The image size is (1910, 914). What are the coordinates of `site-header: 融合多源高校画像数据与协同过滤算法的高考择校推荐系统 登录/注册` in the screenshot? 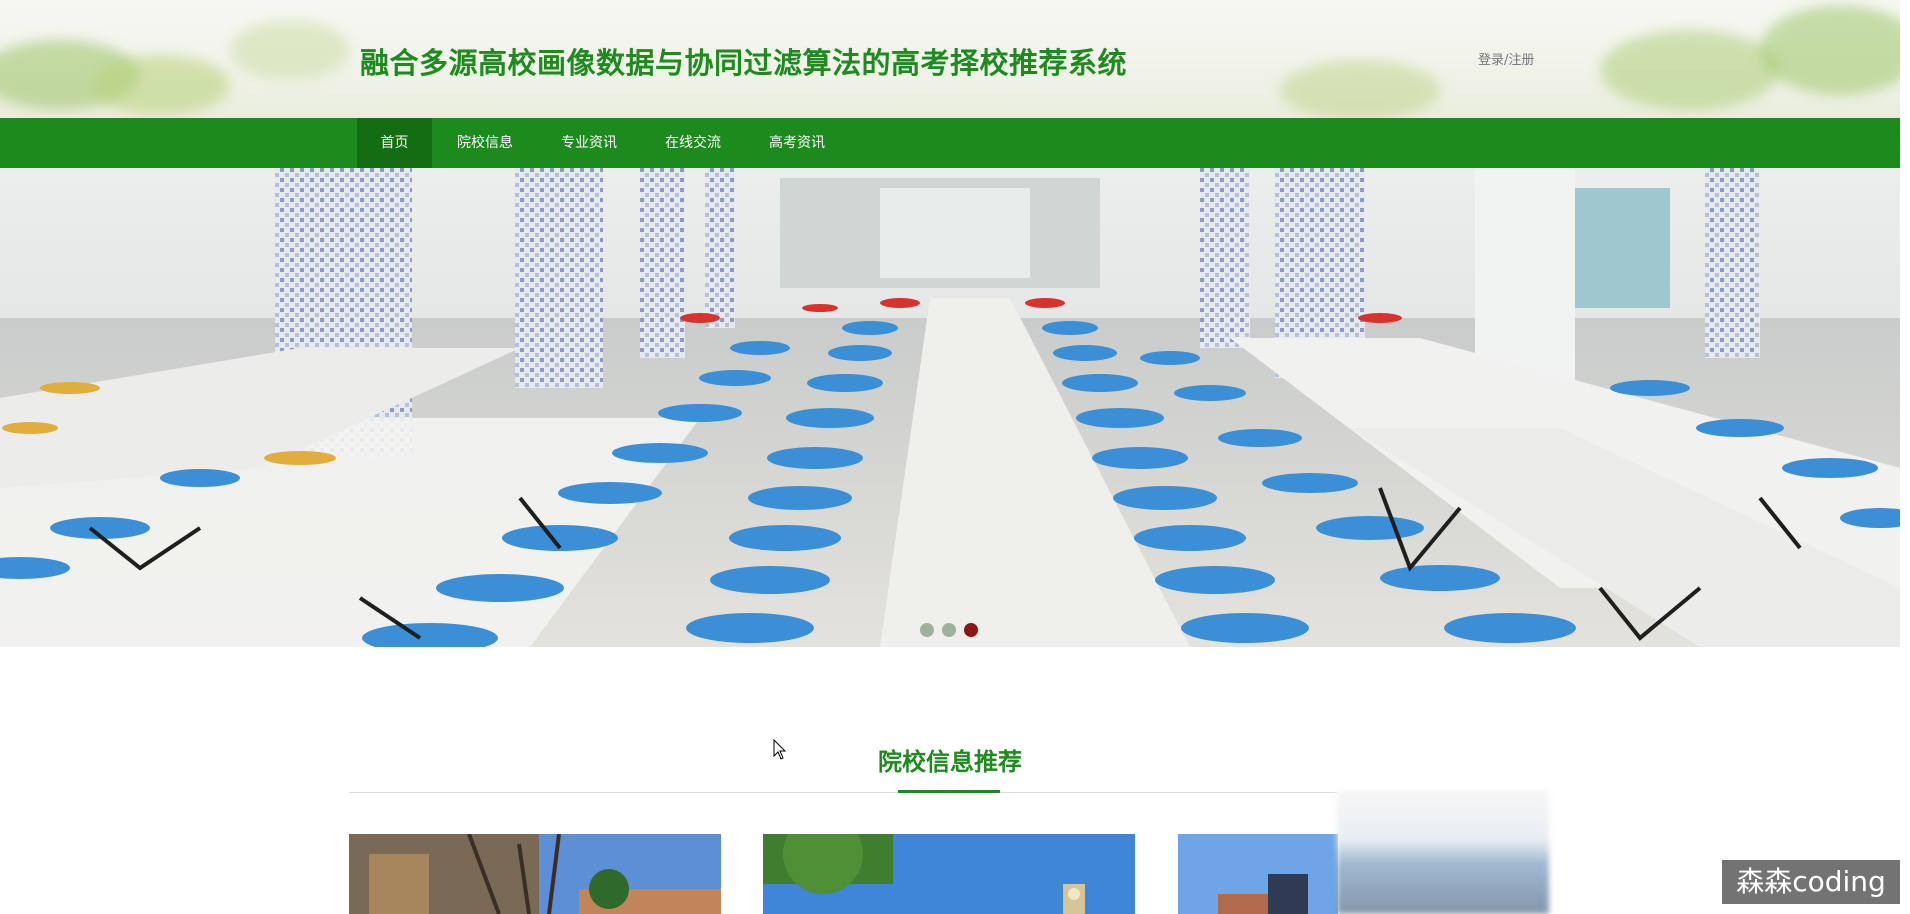 It's located at (950, 59).